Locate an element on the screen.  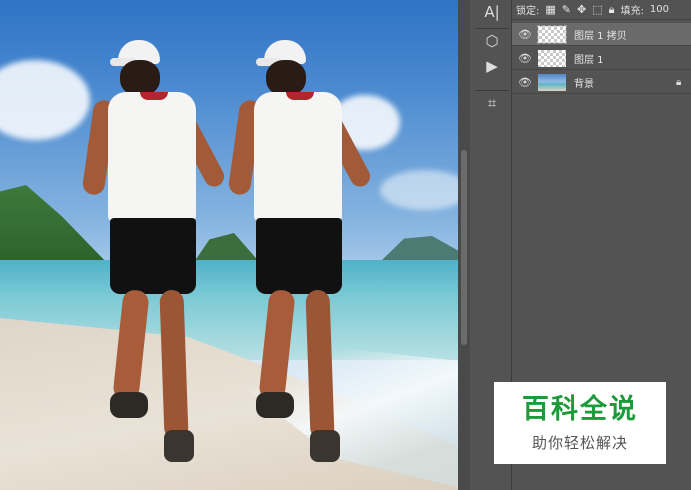
play-icon: ▶ is located at coordinates (492, 66).